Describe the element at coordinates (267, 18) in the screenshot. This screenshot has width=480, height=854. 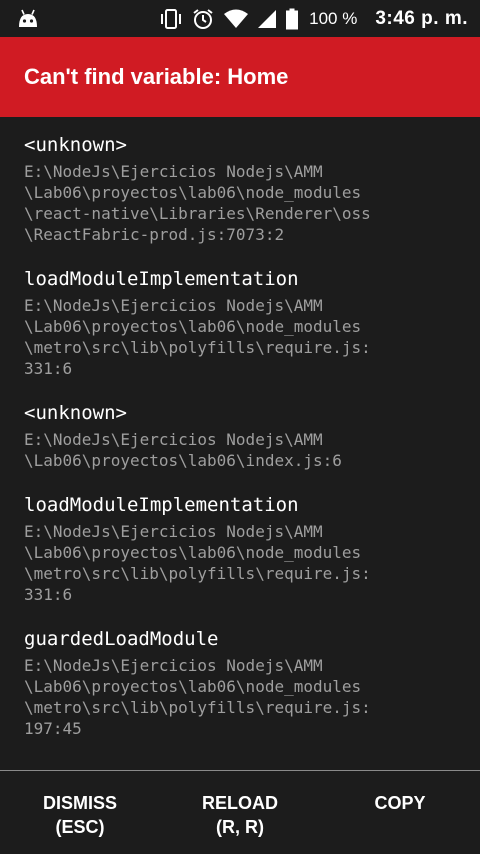
I see `signal-icon` at that location.